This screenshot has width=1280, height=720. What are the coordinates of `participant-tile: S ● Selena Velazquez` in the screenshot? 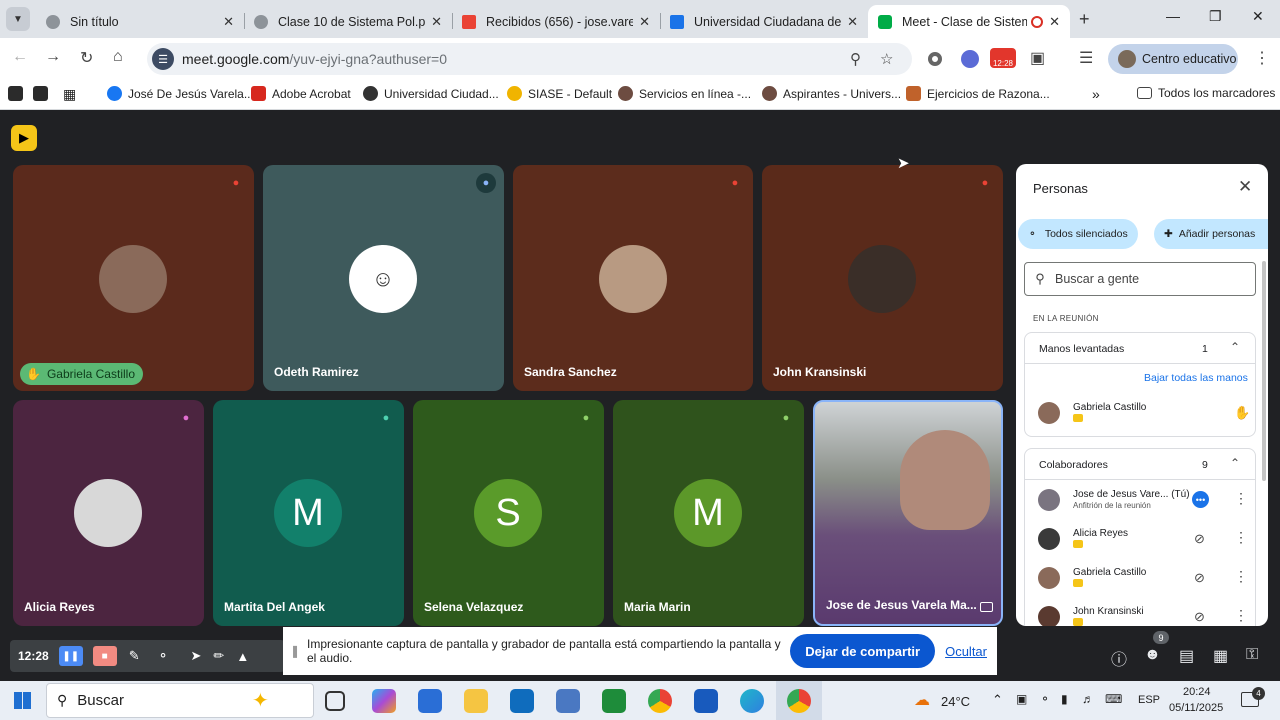 It's located at (508, 513).